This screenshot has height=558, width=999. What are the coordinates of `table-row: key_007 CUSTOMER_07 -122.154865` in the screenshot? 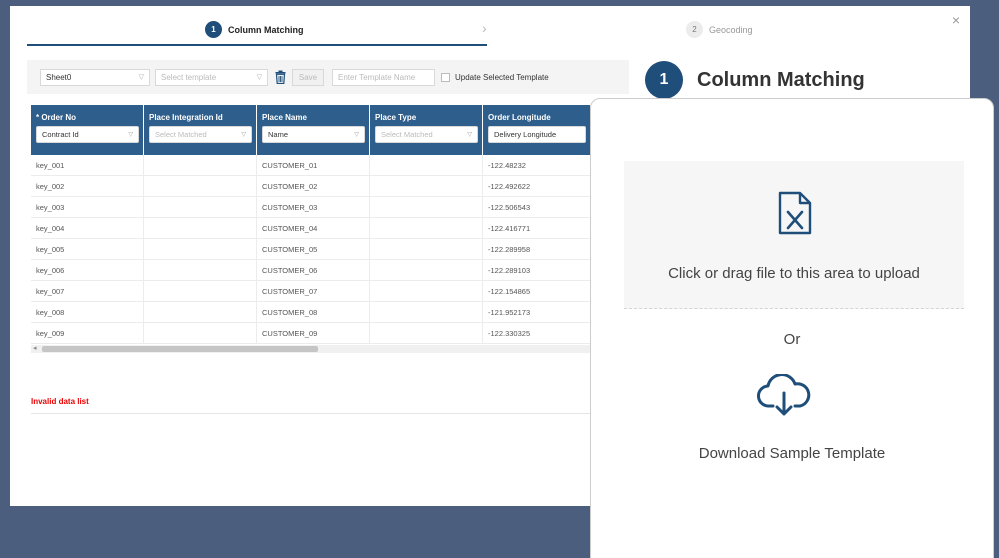 It's located at (311, 291).